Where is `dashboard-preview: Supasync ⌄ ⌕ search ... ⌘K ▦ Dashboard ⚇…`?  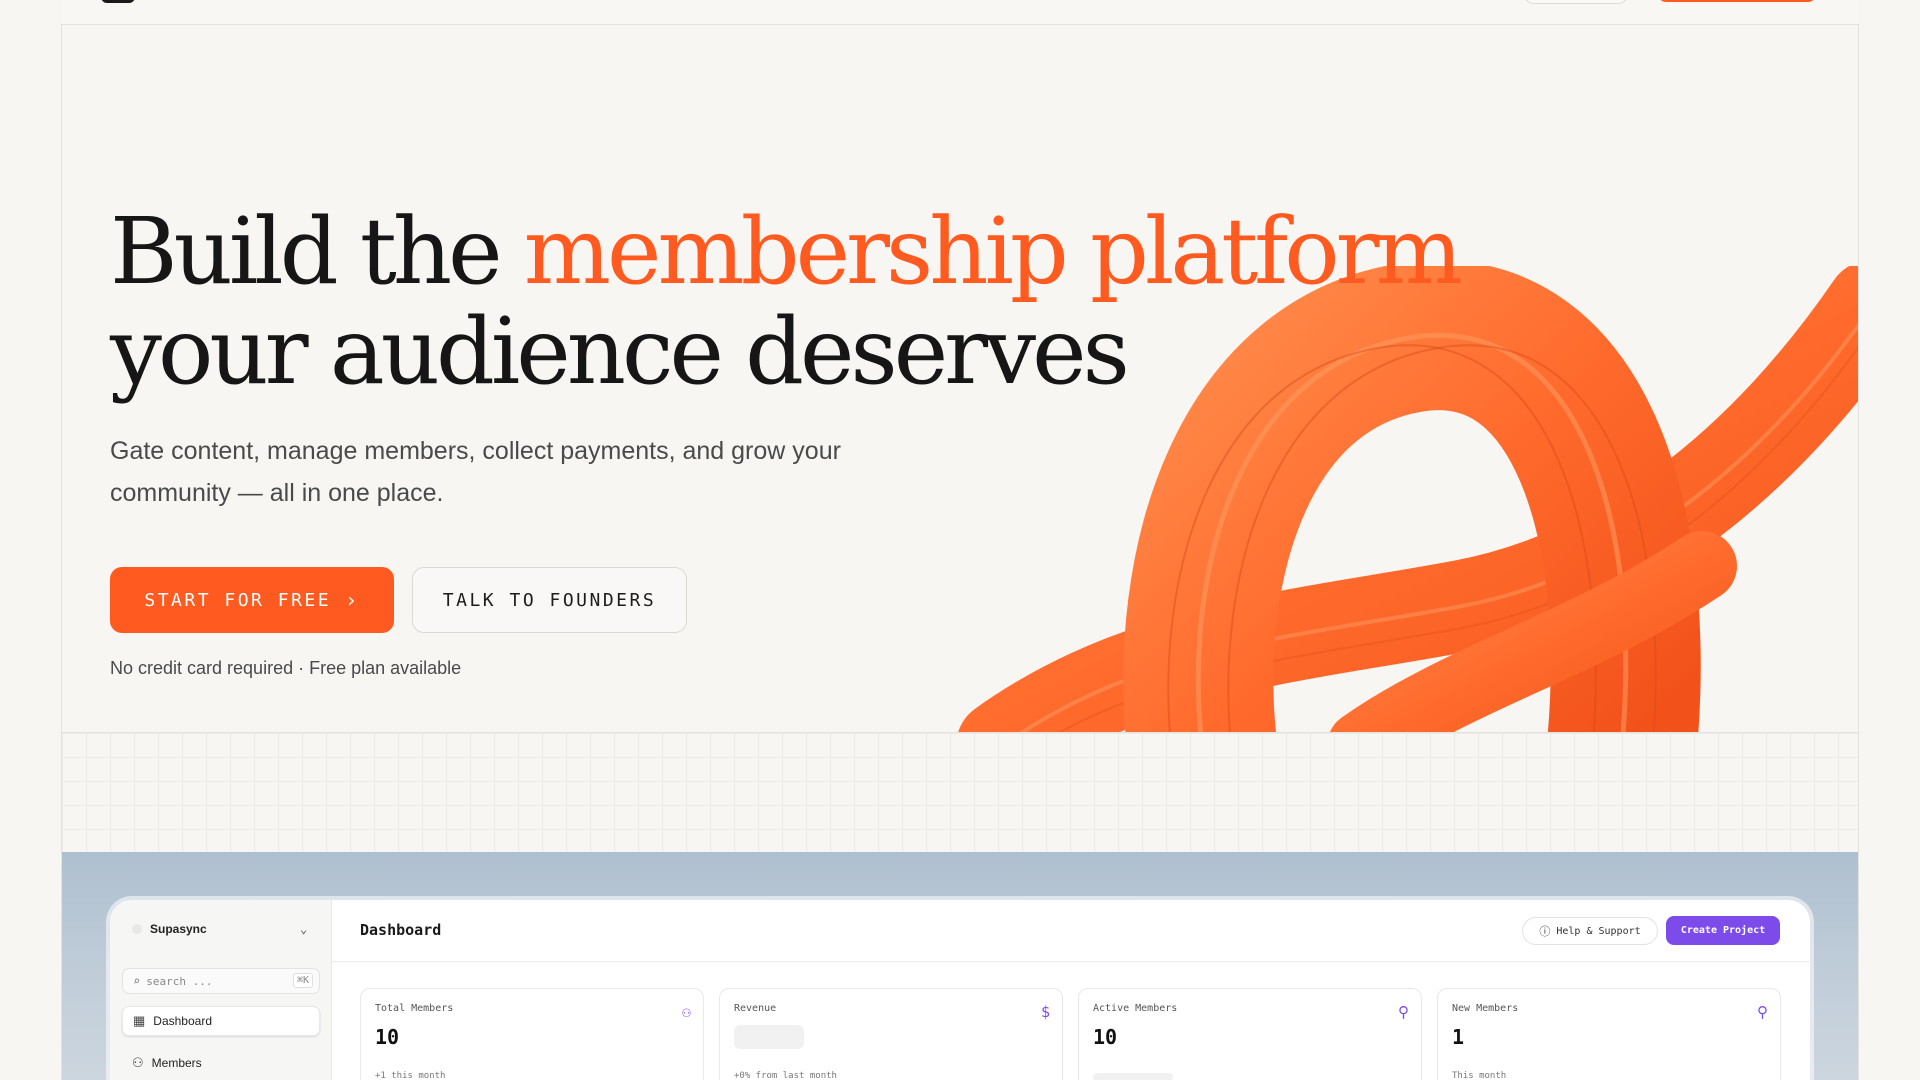 dashboard-preview: Supasync ⌄ ⌕ search ... ⌘K ▦ Dashboard ⚇… is located at coordinates (960, 990).